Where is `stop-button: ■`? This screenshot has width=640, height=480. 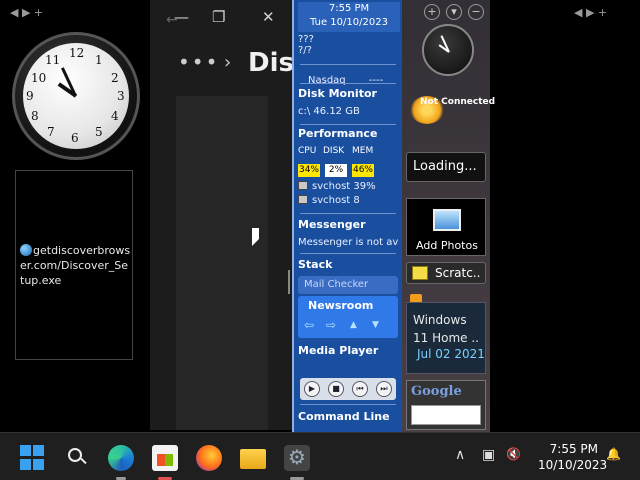 stop-button: ■ is located at coordinates (336, 389).